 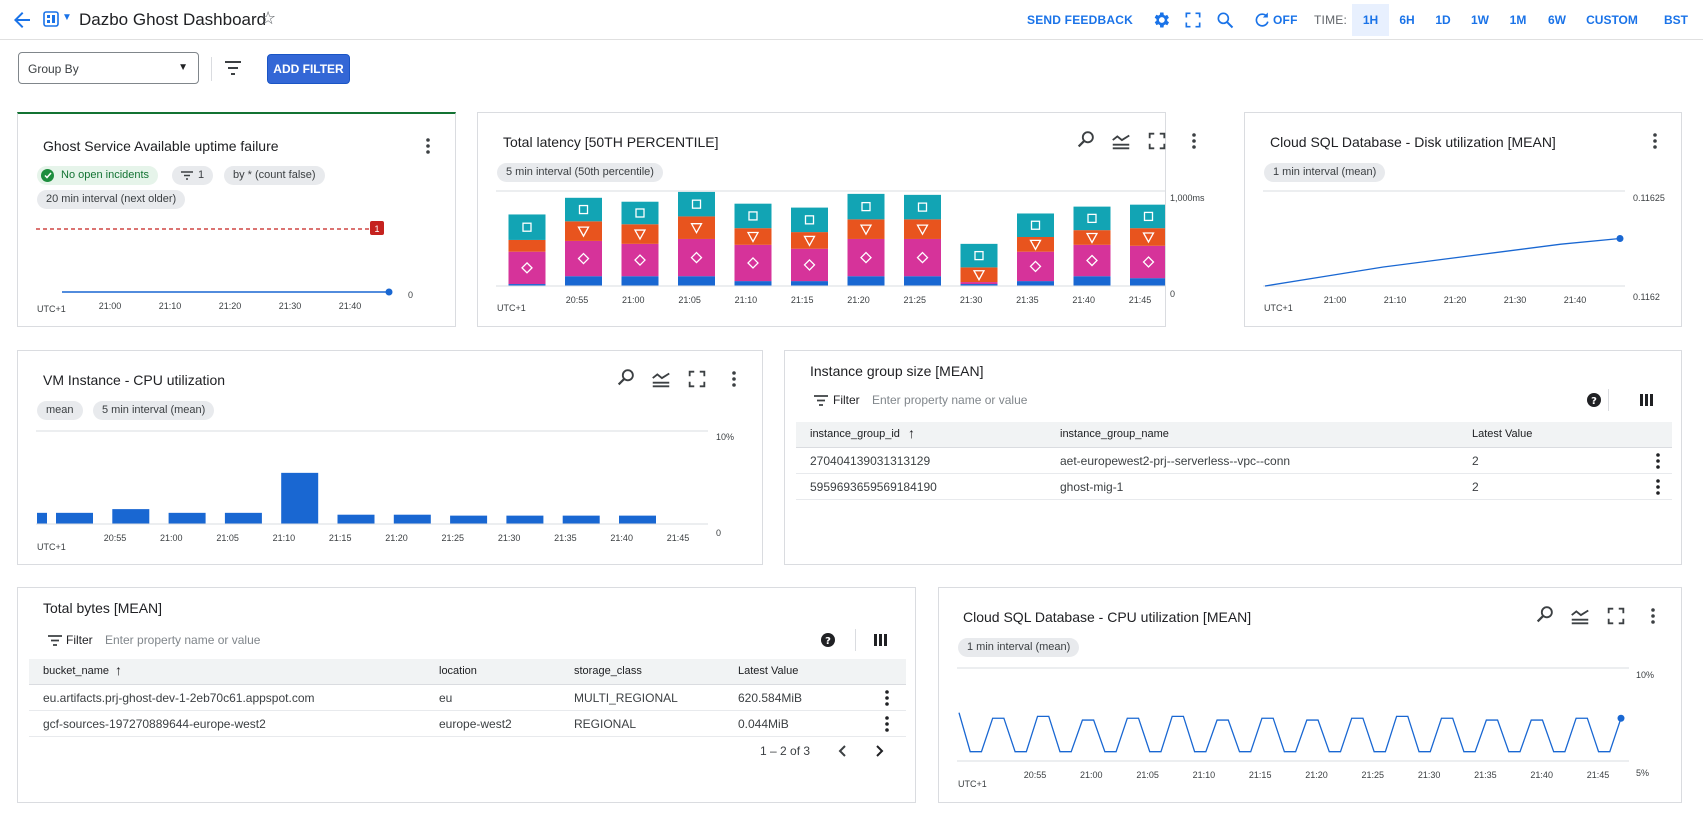 I want to click on timezone-button: BST, so click(x=1676, y=20).